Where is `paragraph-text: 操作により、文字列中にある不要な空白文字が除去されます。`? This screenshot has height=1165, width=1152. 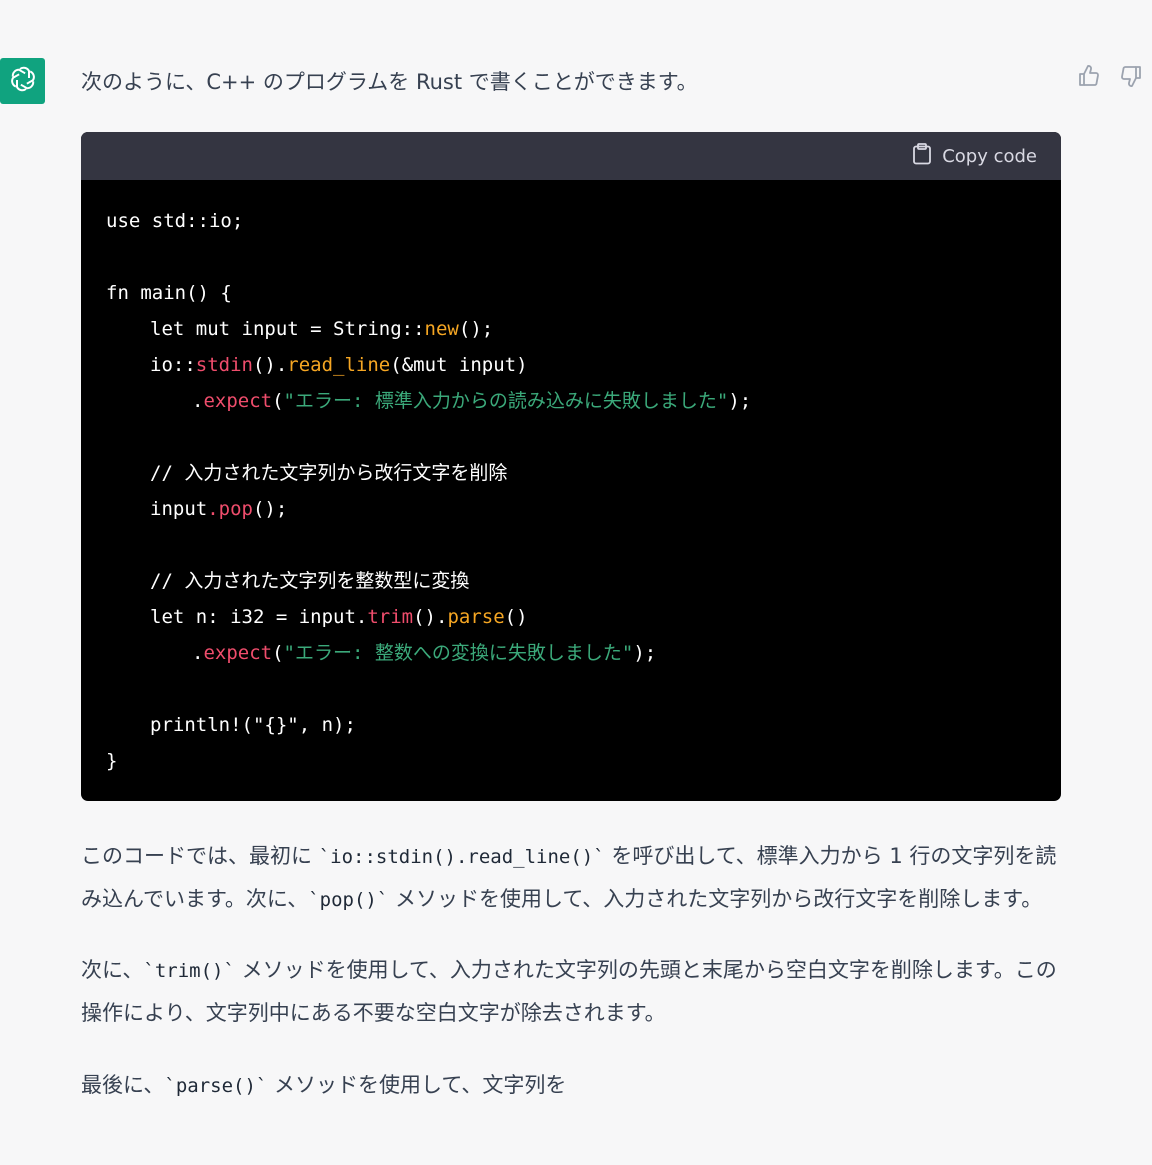 paragraph-text: 操作により、文字列中にある不要な空白文字が除去されます。 is located at coordinates (373, 1013).